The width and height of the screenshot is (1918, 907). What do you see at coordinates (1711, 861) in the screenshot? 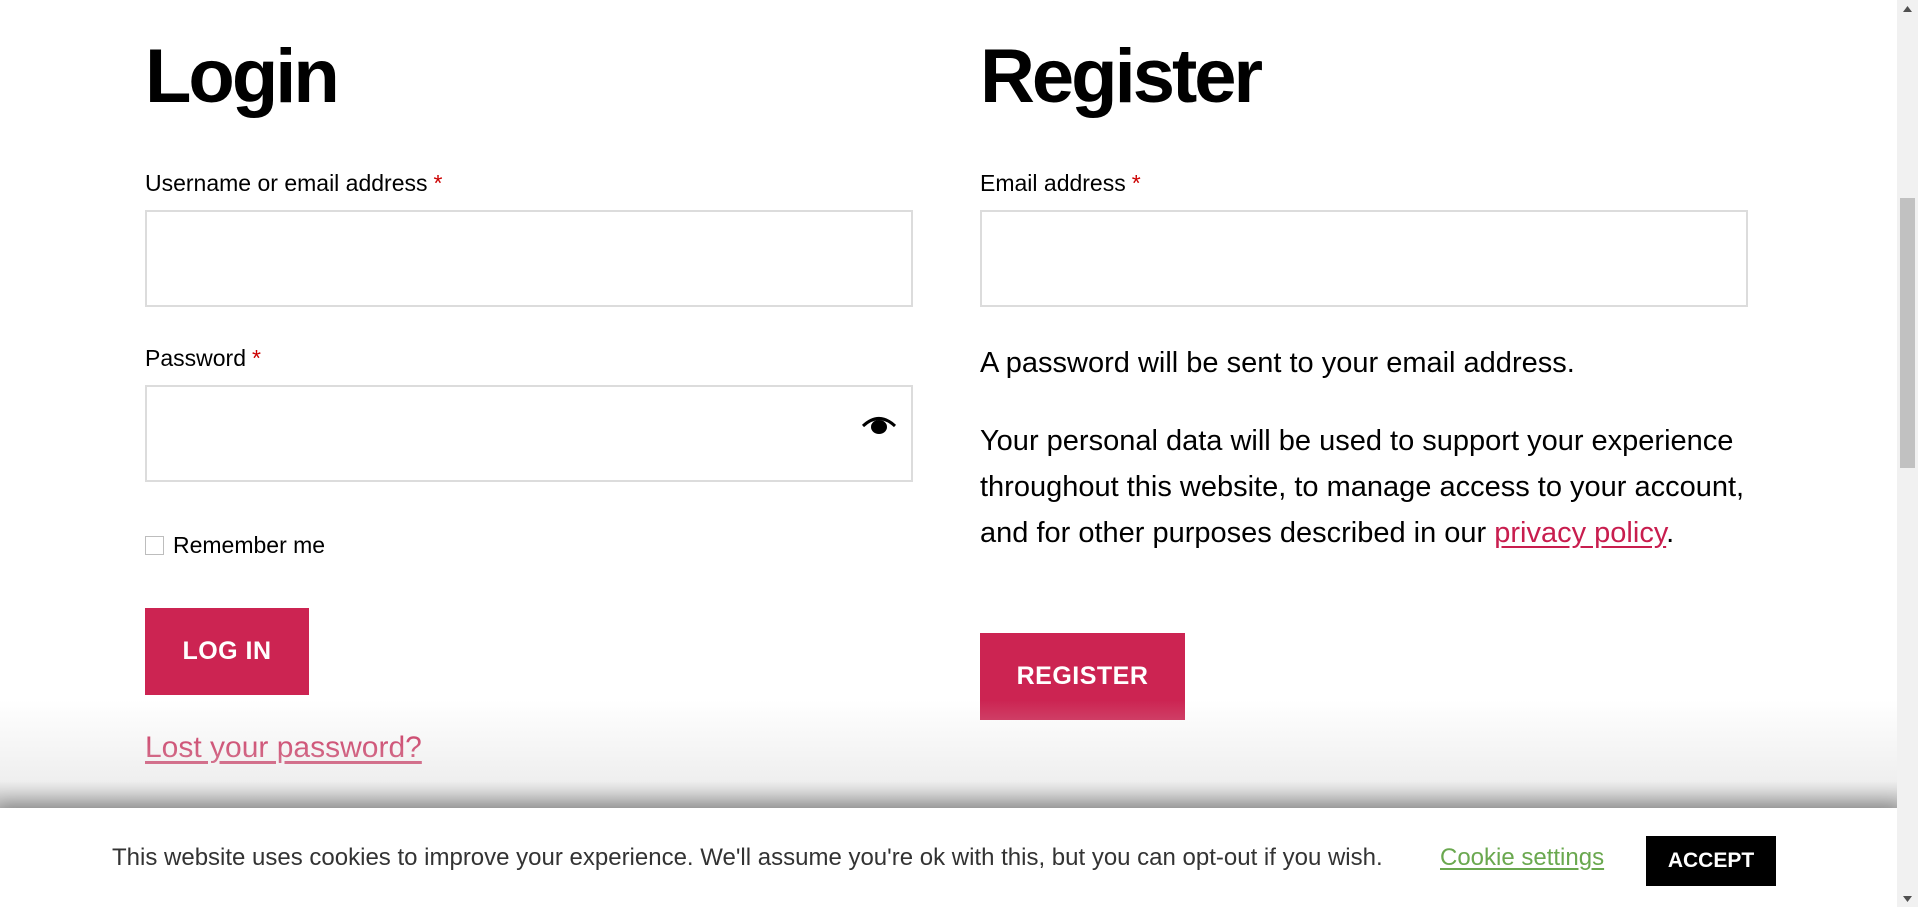
I see `accept-cookies-button: ACCEPT` at bounding box center [1711, 861].